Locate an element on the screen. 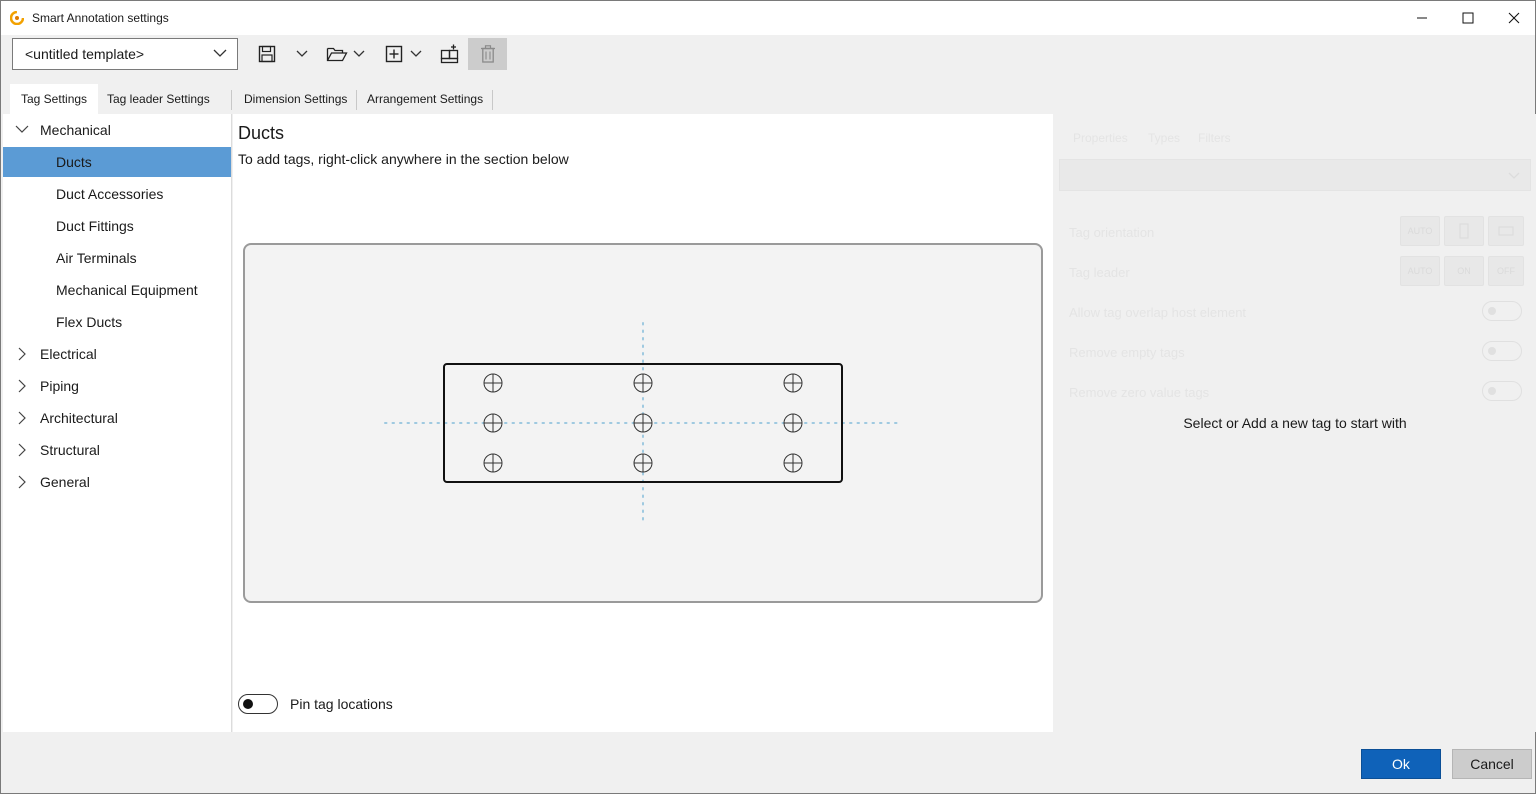 The height and width of the screenshot is (797, 1539). tab-label: Tag leader Settings is located at coordinates (158, 99).